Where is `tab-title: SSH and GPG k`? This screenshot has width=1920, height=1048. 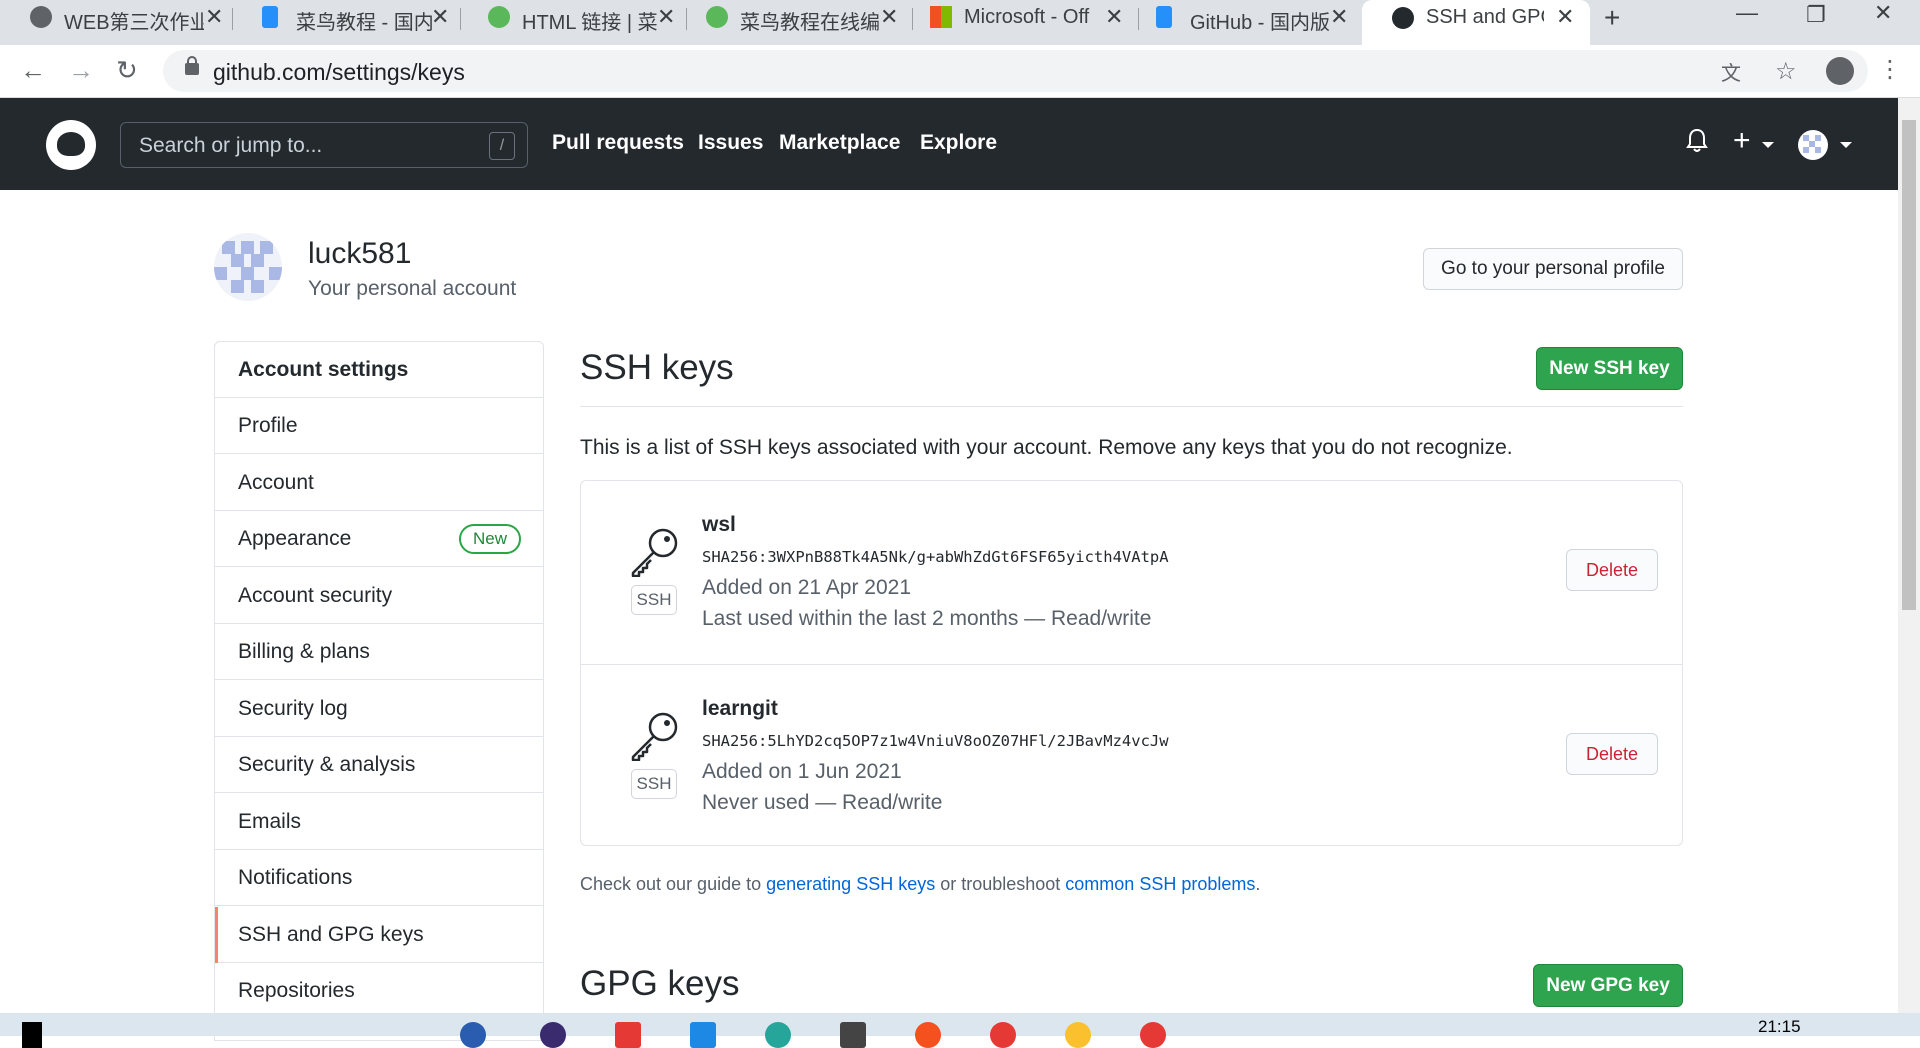
tab-title: SSH and GPG k is located at coordinates (1485, 17).